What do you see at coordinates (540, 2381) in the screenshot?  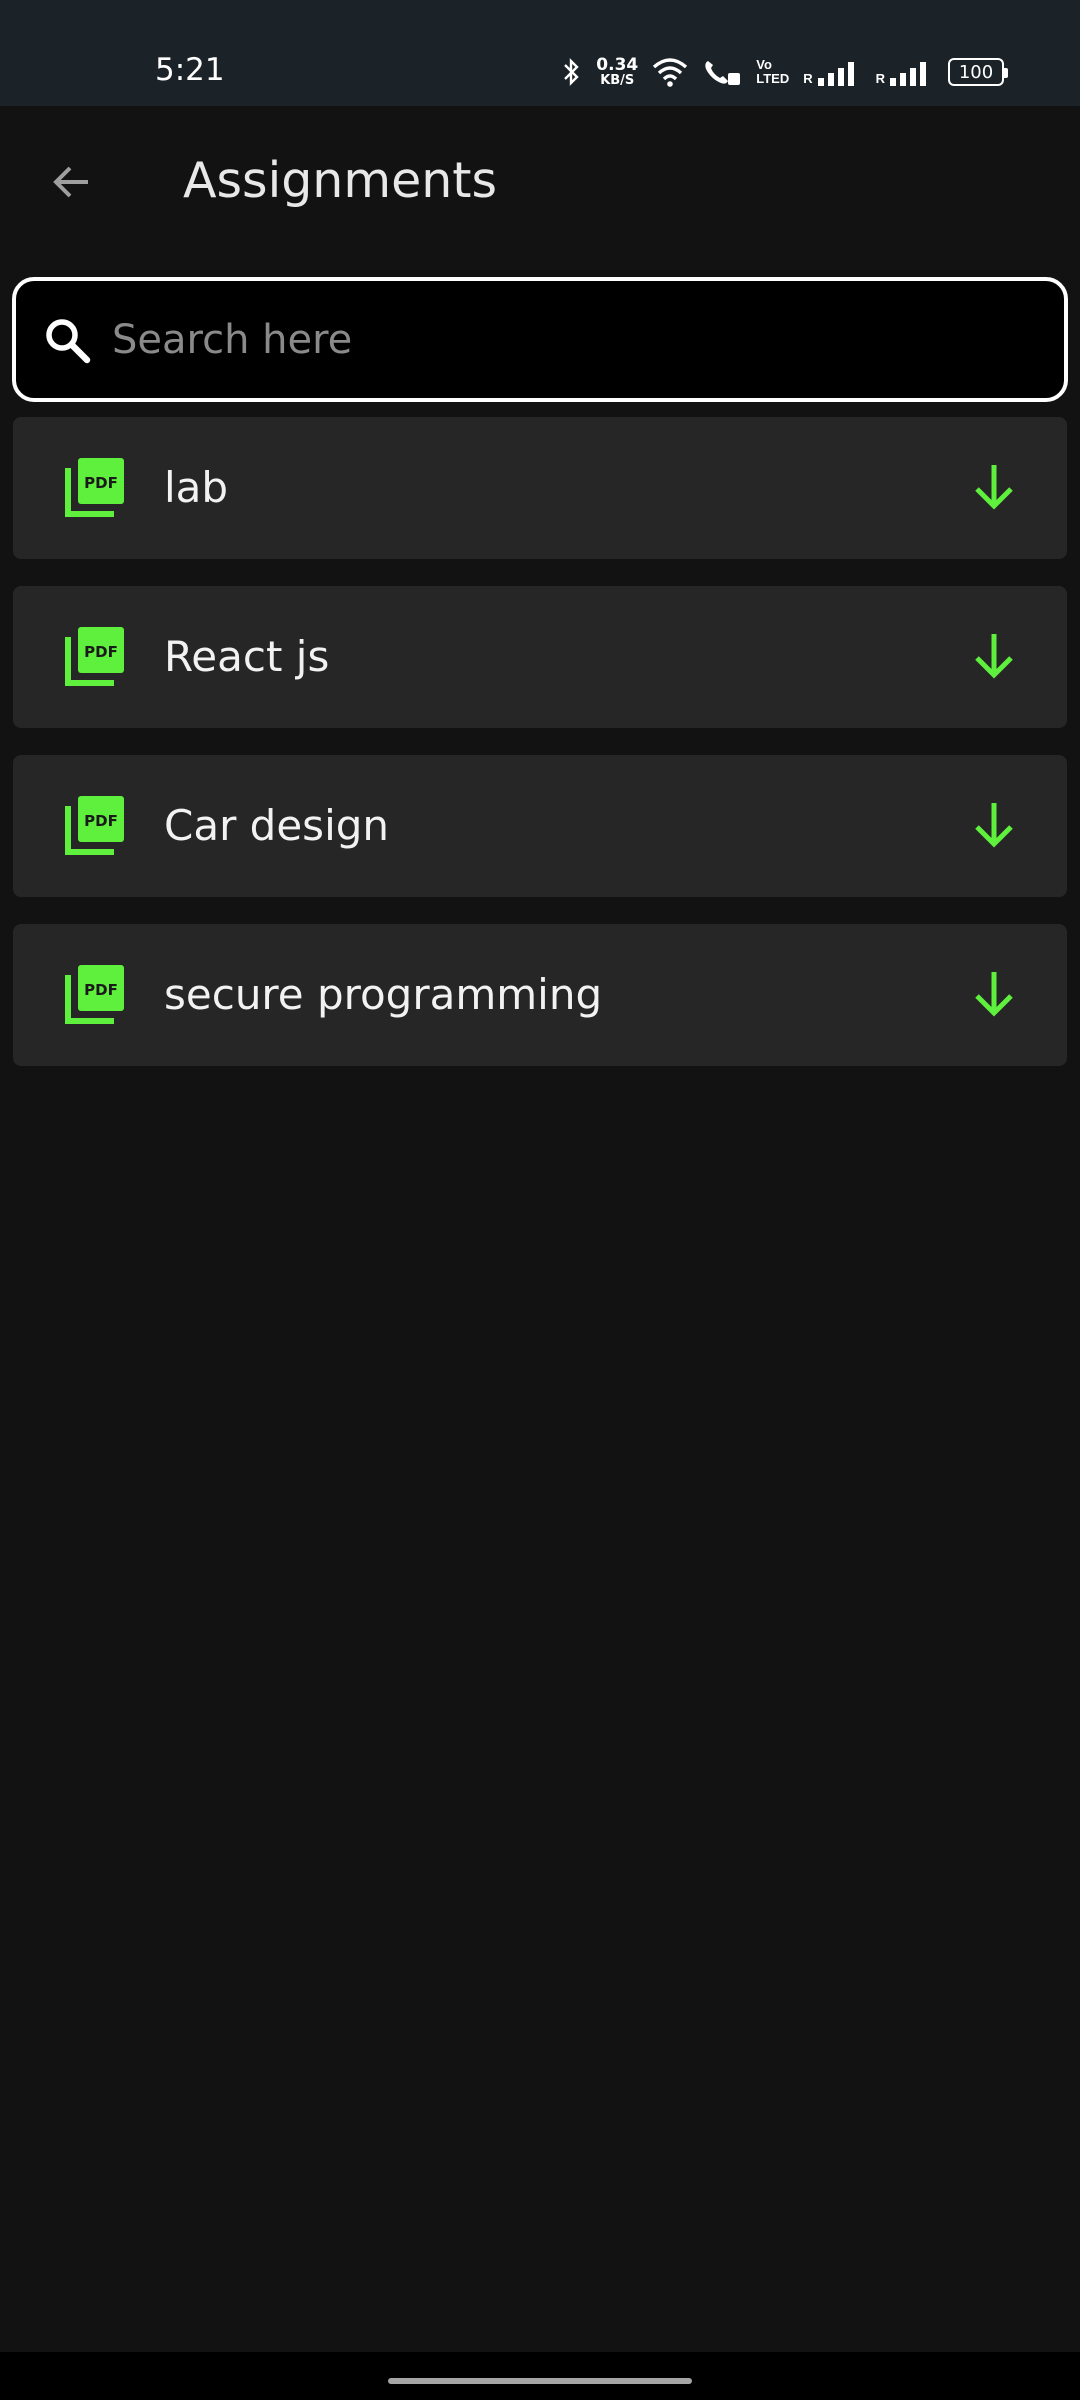 I see `home-gesture-handle` at bounding box center [540, 2381].